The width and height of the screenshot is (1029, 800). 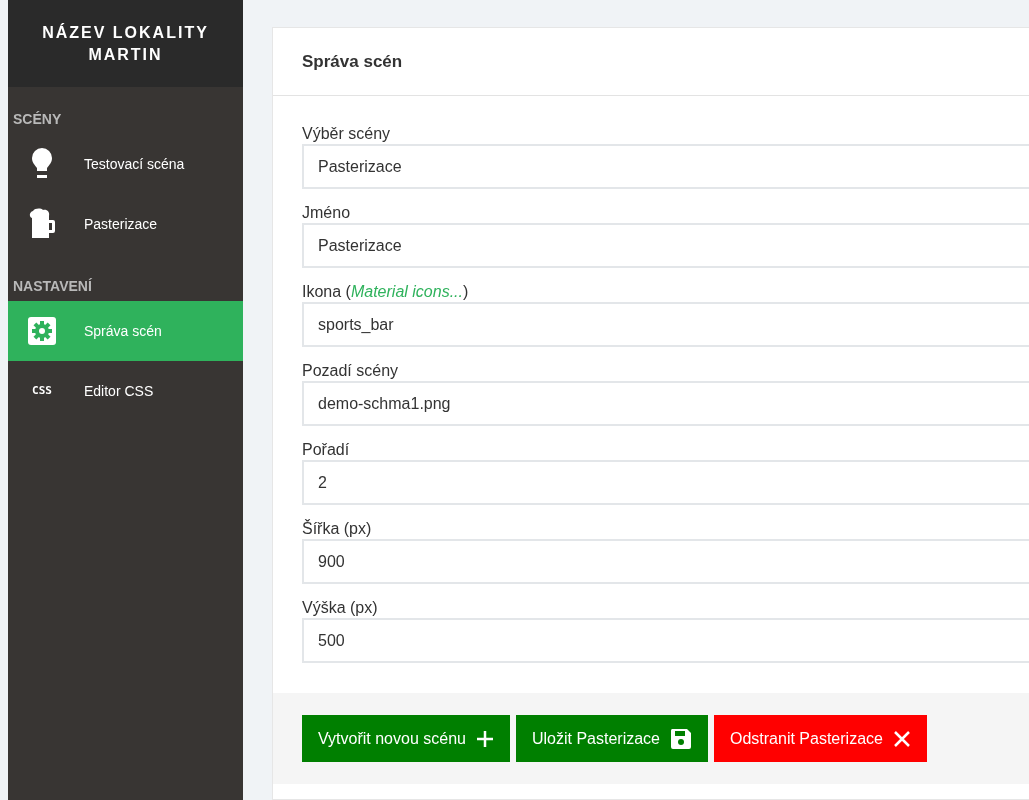 I want to click on field-label: Pořadí, so click(x=326, y=450).